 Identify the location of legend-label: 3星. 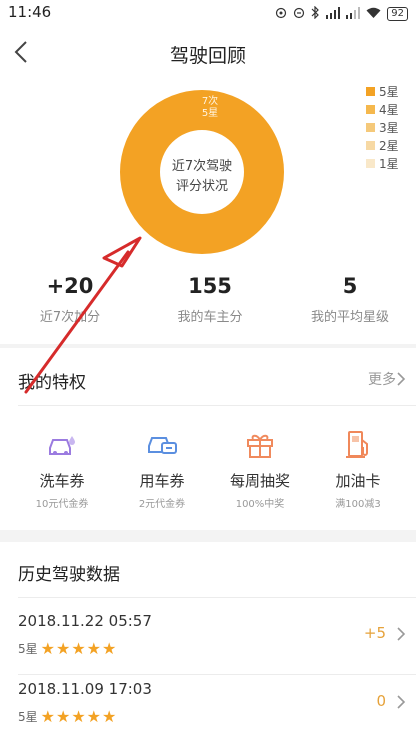
(389, 127).